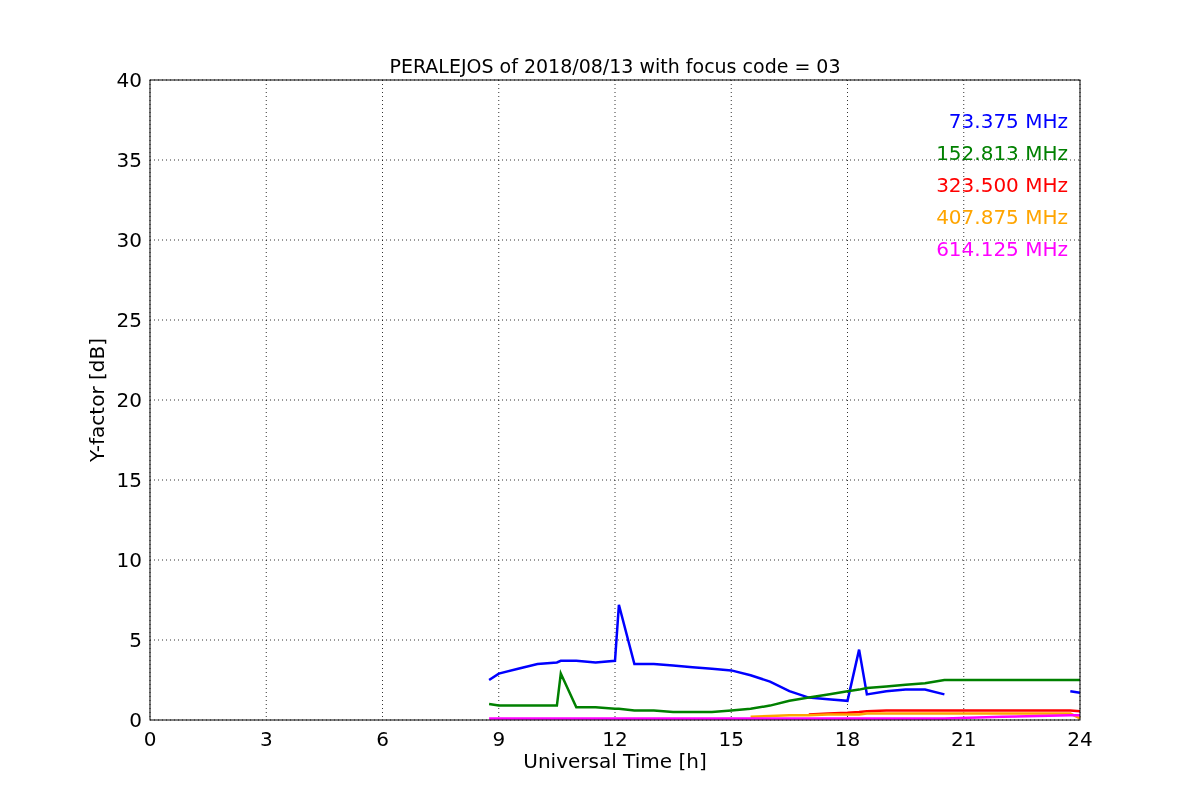 This screenshot has width=1200, height=800. Describe the element at coordinates (382, 739) in the screenshot. I see `x-tick-label: 6` at that location.